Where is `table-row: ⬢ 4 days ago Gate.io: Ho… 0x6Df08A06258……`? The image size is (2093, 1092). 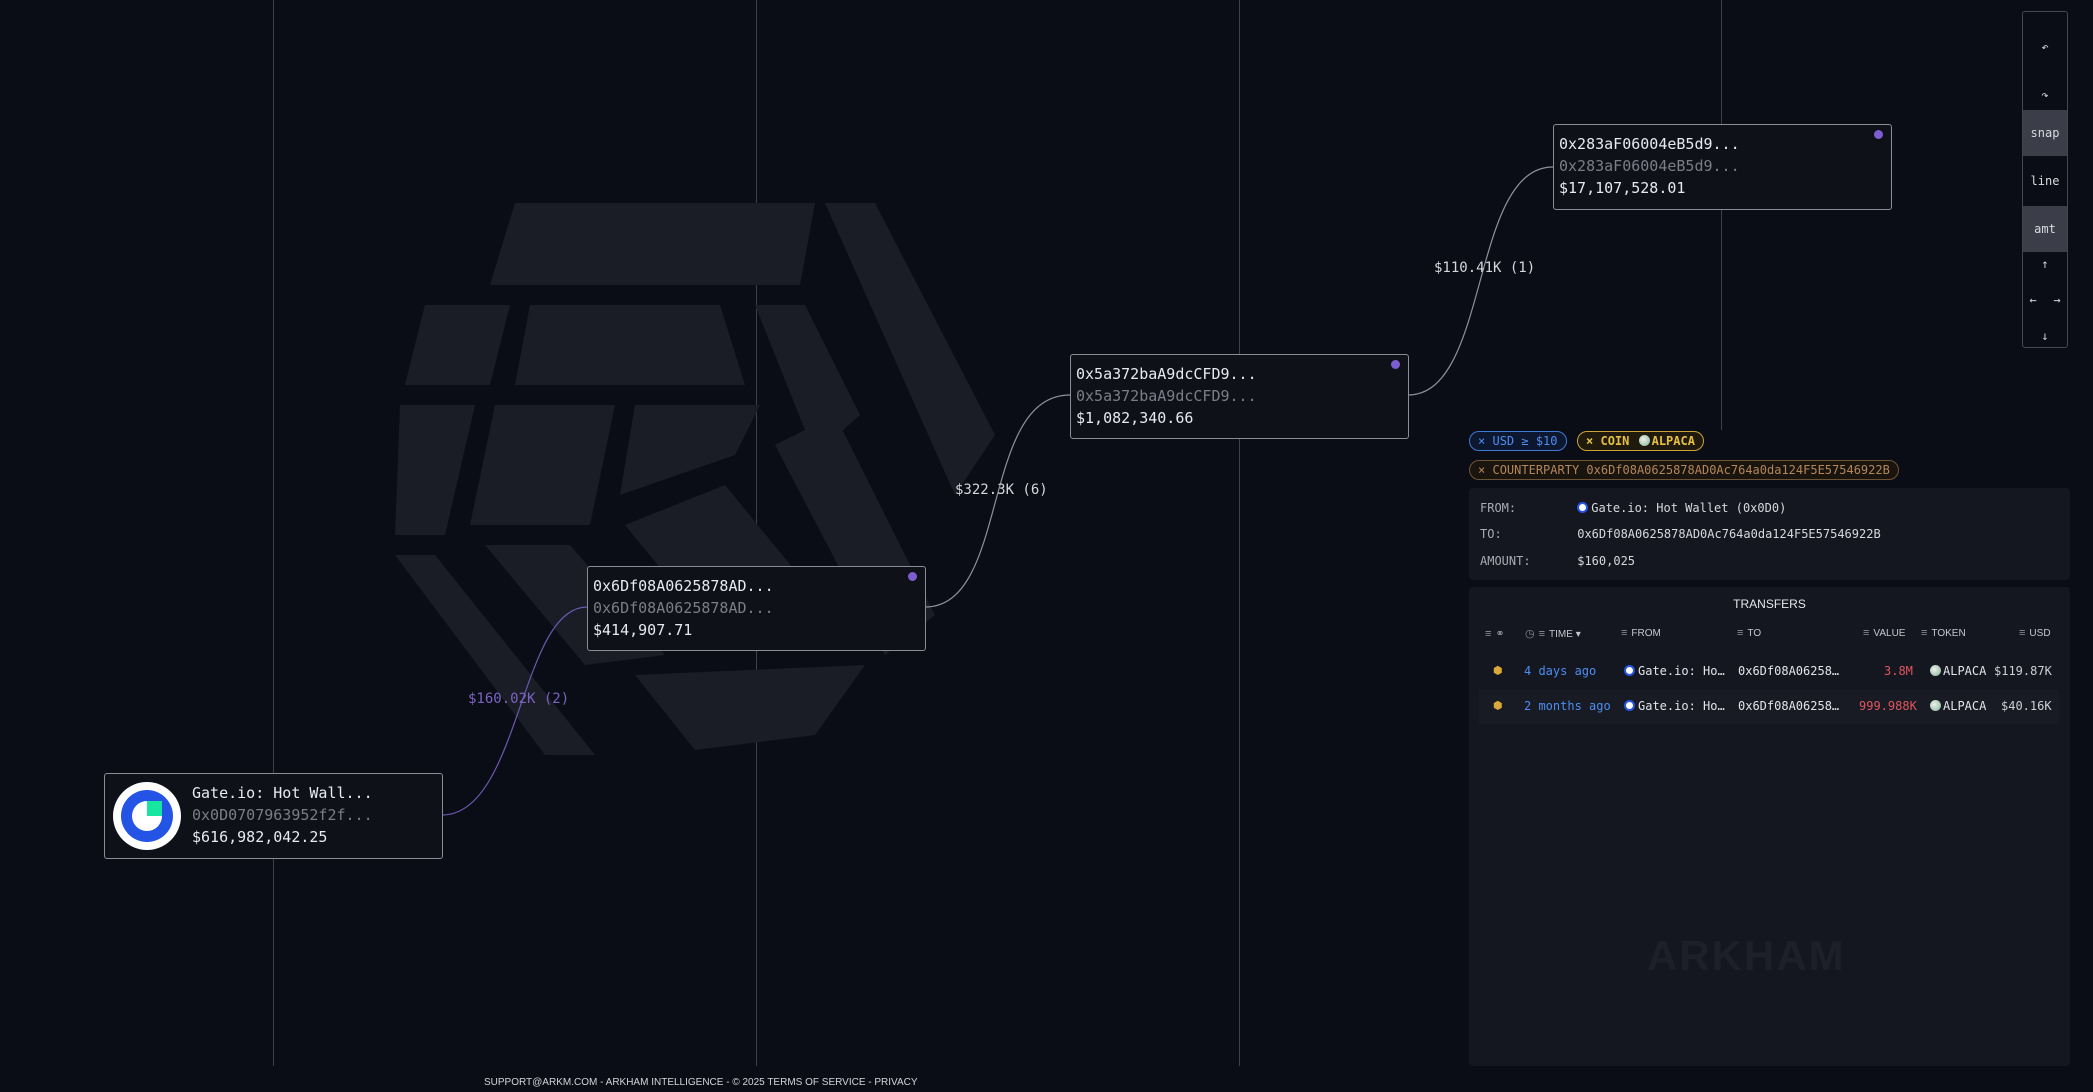 table-row: ⬢ 4 days ago Gate.io: Ho… 0x6Df08A06258…… is located at coordinates (1769, 672).